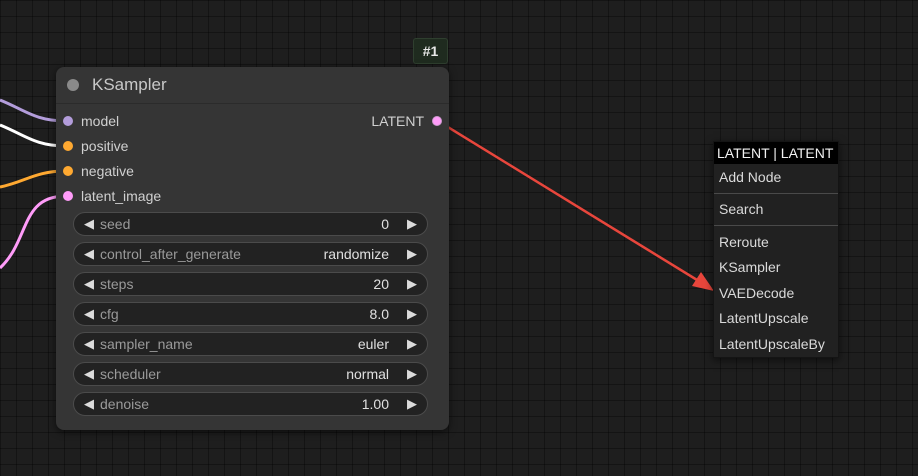  What do you see at coordinates (129, 84) in the screenshot?
I see `node-title: KSampler` at bounding box center [129, 84].